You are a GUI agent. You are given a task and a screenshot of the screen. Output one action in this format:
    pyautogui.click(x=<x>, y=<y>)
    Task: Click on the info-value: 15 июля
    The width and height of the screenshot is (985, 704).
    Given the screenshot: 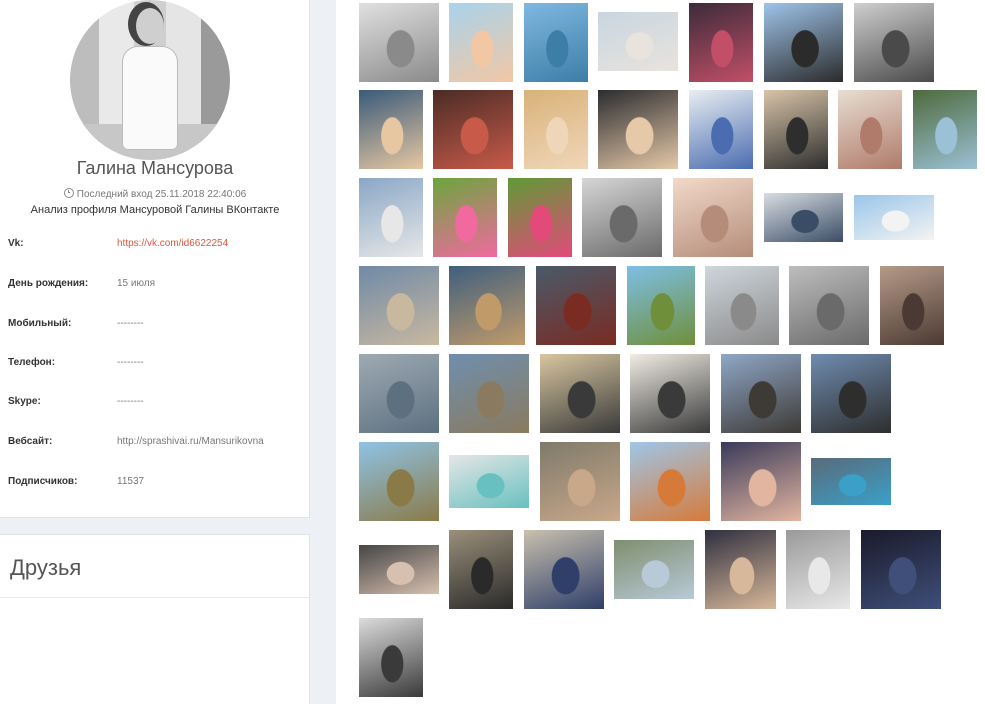 What is the action you would take?
    pyautogui.click(x=136, y=283)
    